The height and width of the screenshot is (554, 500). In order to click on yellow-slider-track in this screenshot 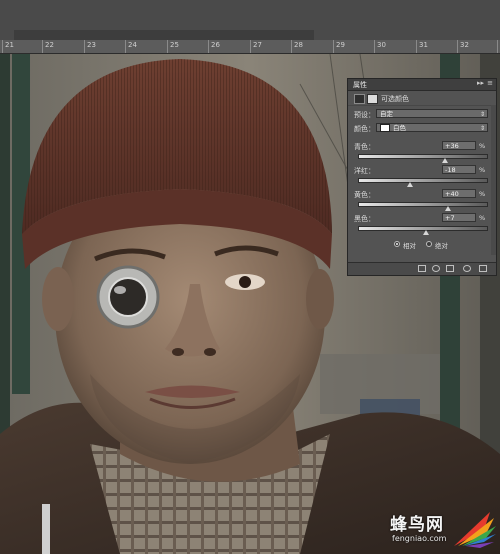, I will do `click(423, 204)`.